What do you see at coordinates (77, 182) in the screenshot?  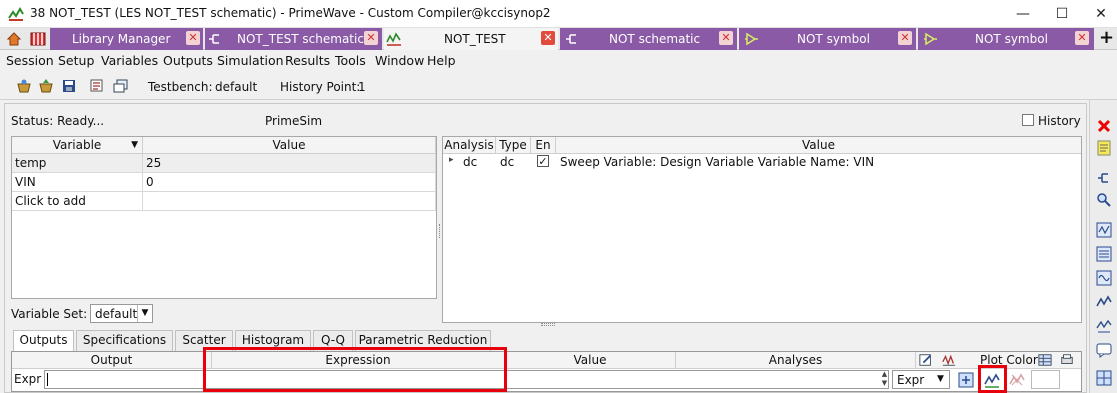 I see `variable-name-cell: VIN` at bounding box center [77, 182].